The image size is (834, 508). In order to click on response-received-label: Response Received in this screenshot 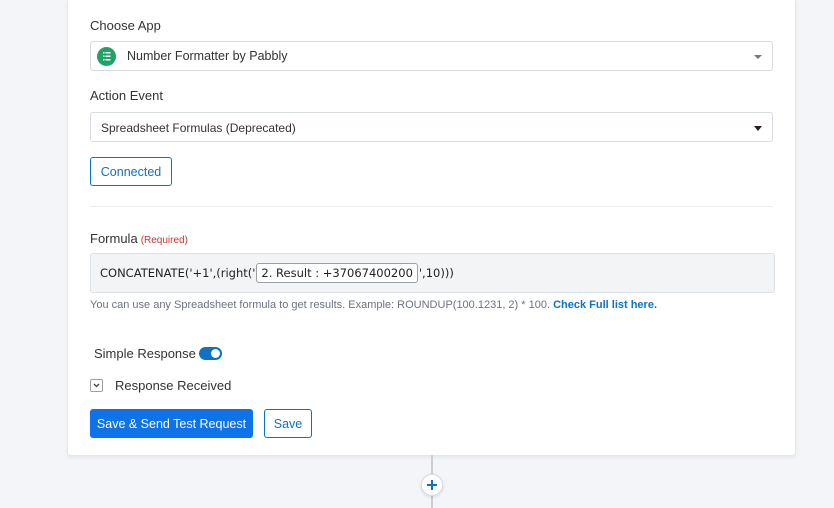, I will do `click(173, 385)`.